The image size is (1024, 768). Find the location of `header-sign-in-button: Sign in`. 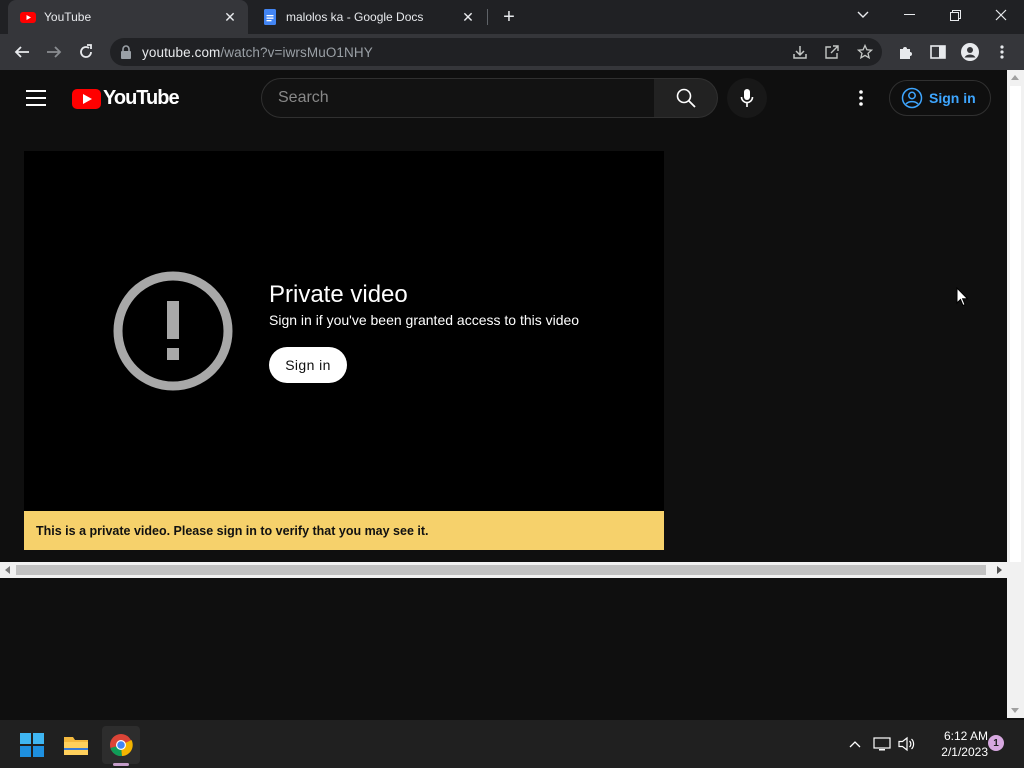

header-sign-in-button: Sign in is located at coordinates (940, 98).